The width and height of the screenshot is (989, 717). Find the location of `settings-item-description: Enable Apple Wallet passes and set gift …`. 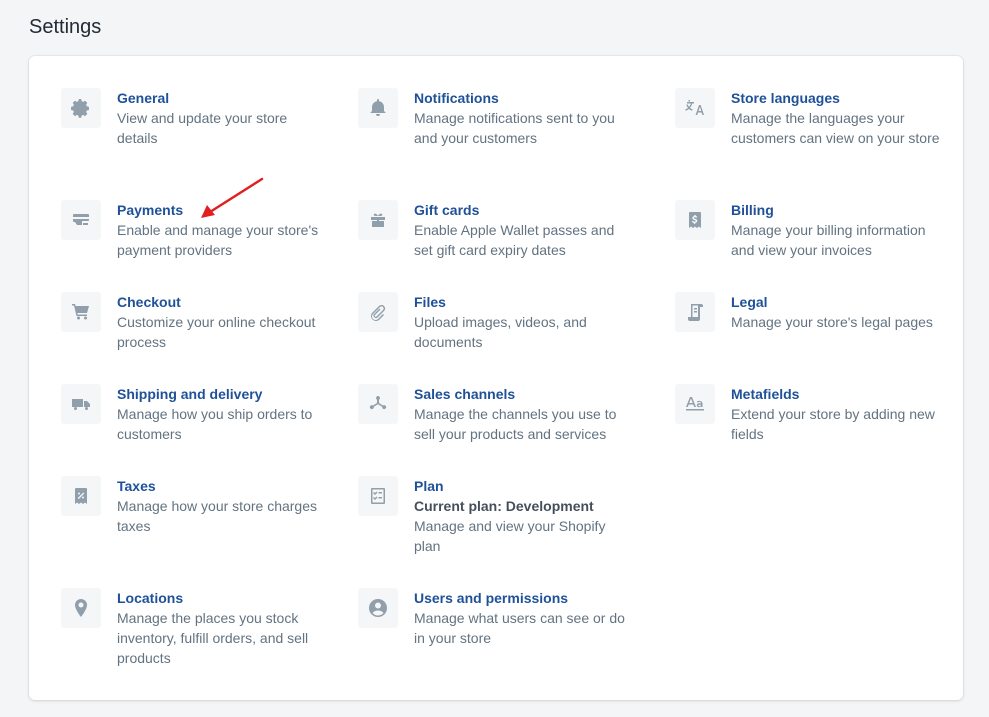

settings-item-description: Enable Apple Wallet passes and set gift … is located at coordinates (514, 240).